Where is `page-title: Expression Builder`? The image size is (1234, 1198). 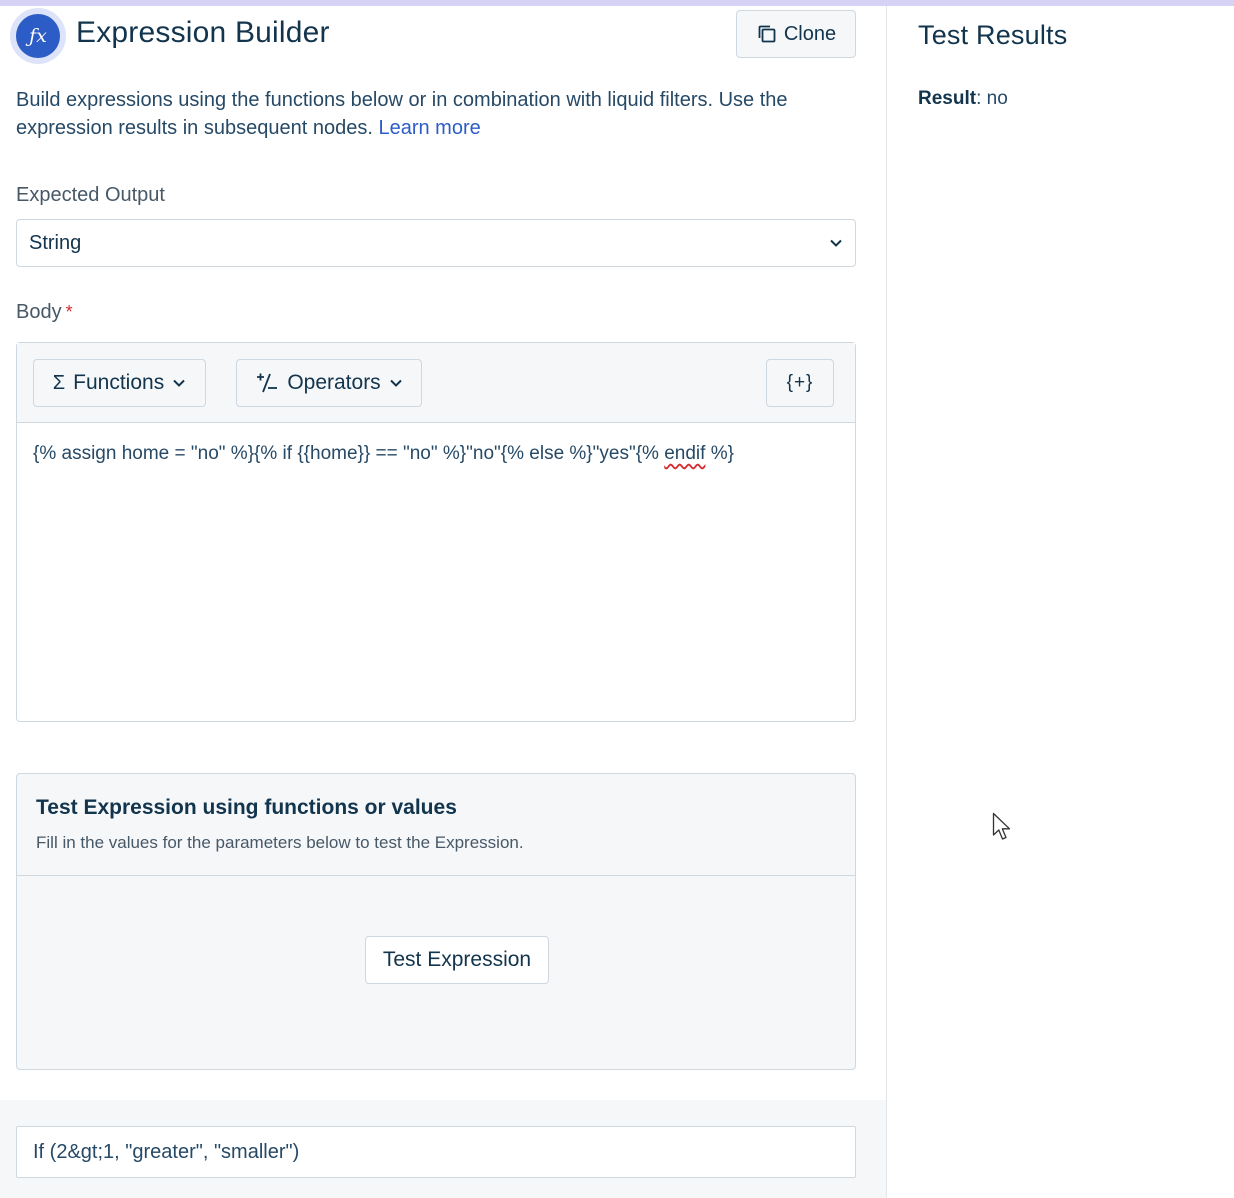
page-title: Expression Builder is located at coordinates (203, 32).